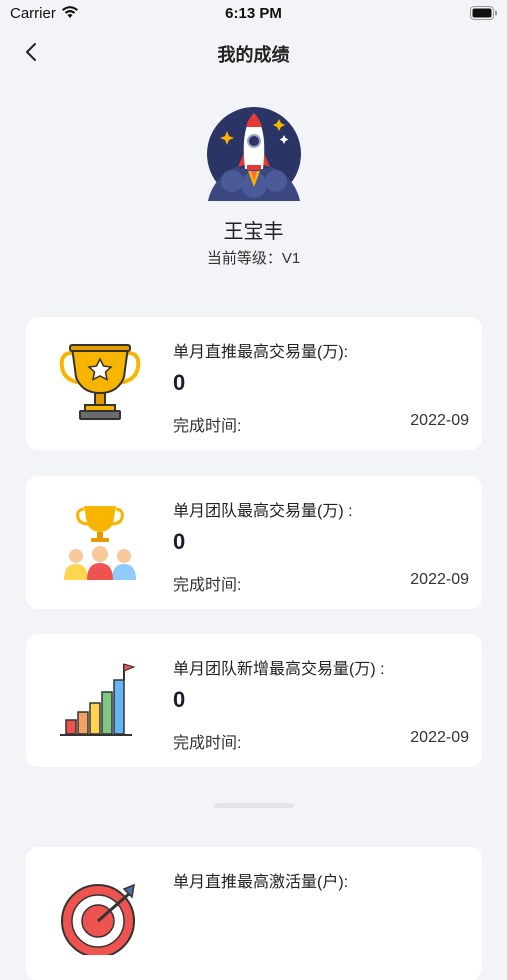 This screenshot has width=507, height=980. What do you see at coordinates (254, 913) in the screenshot?
I see `achievement-card-direct-activation: 单月直推最高激活量(户):` at bounding box center [254, 913].